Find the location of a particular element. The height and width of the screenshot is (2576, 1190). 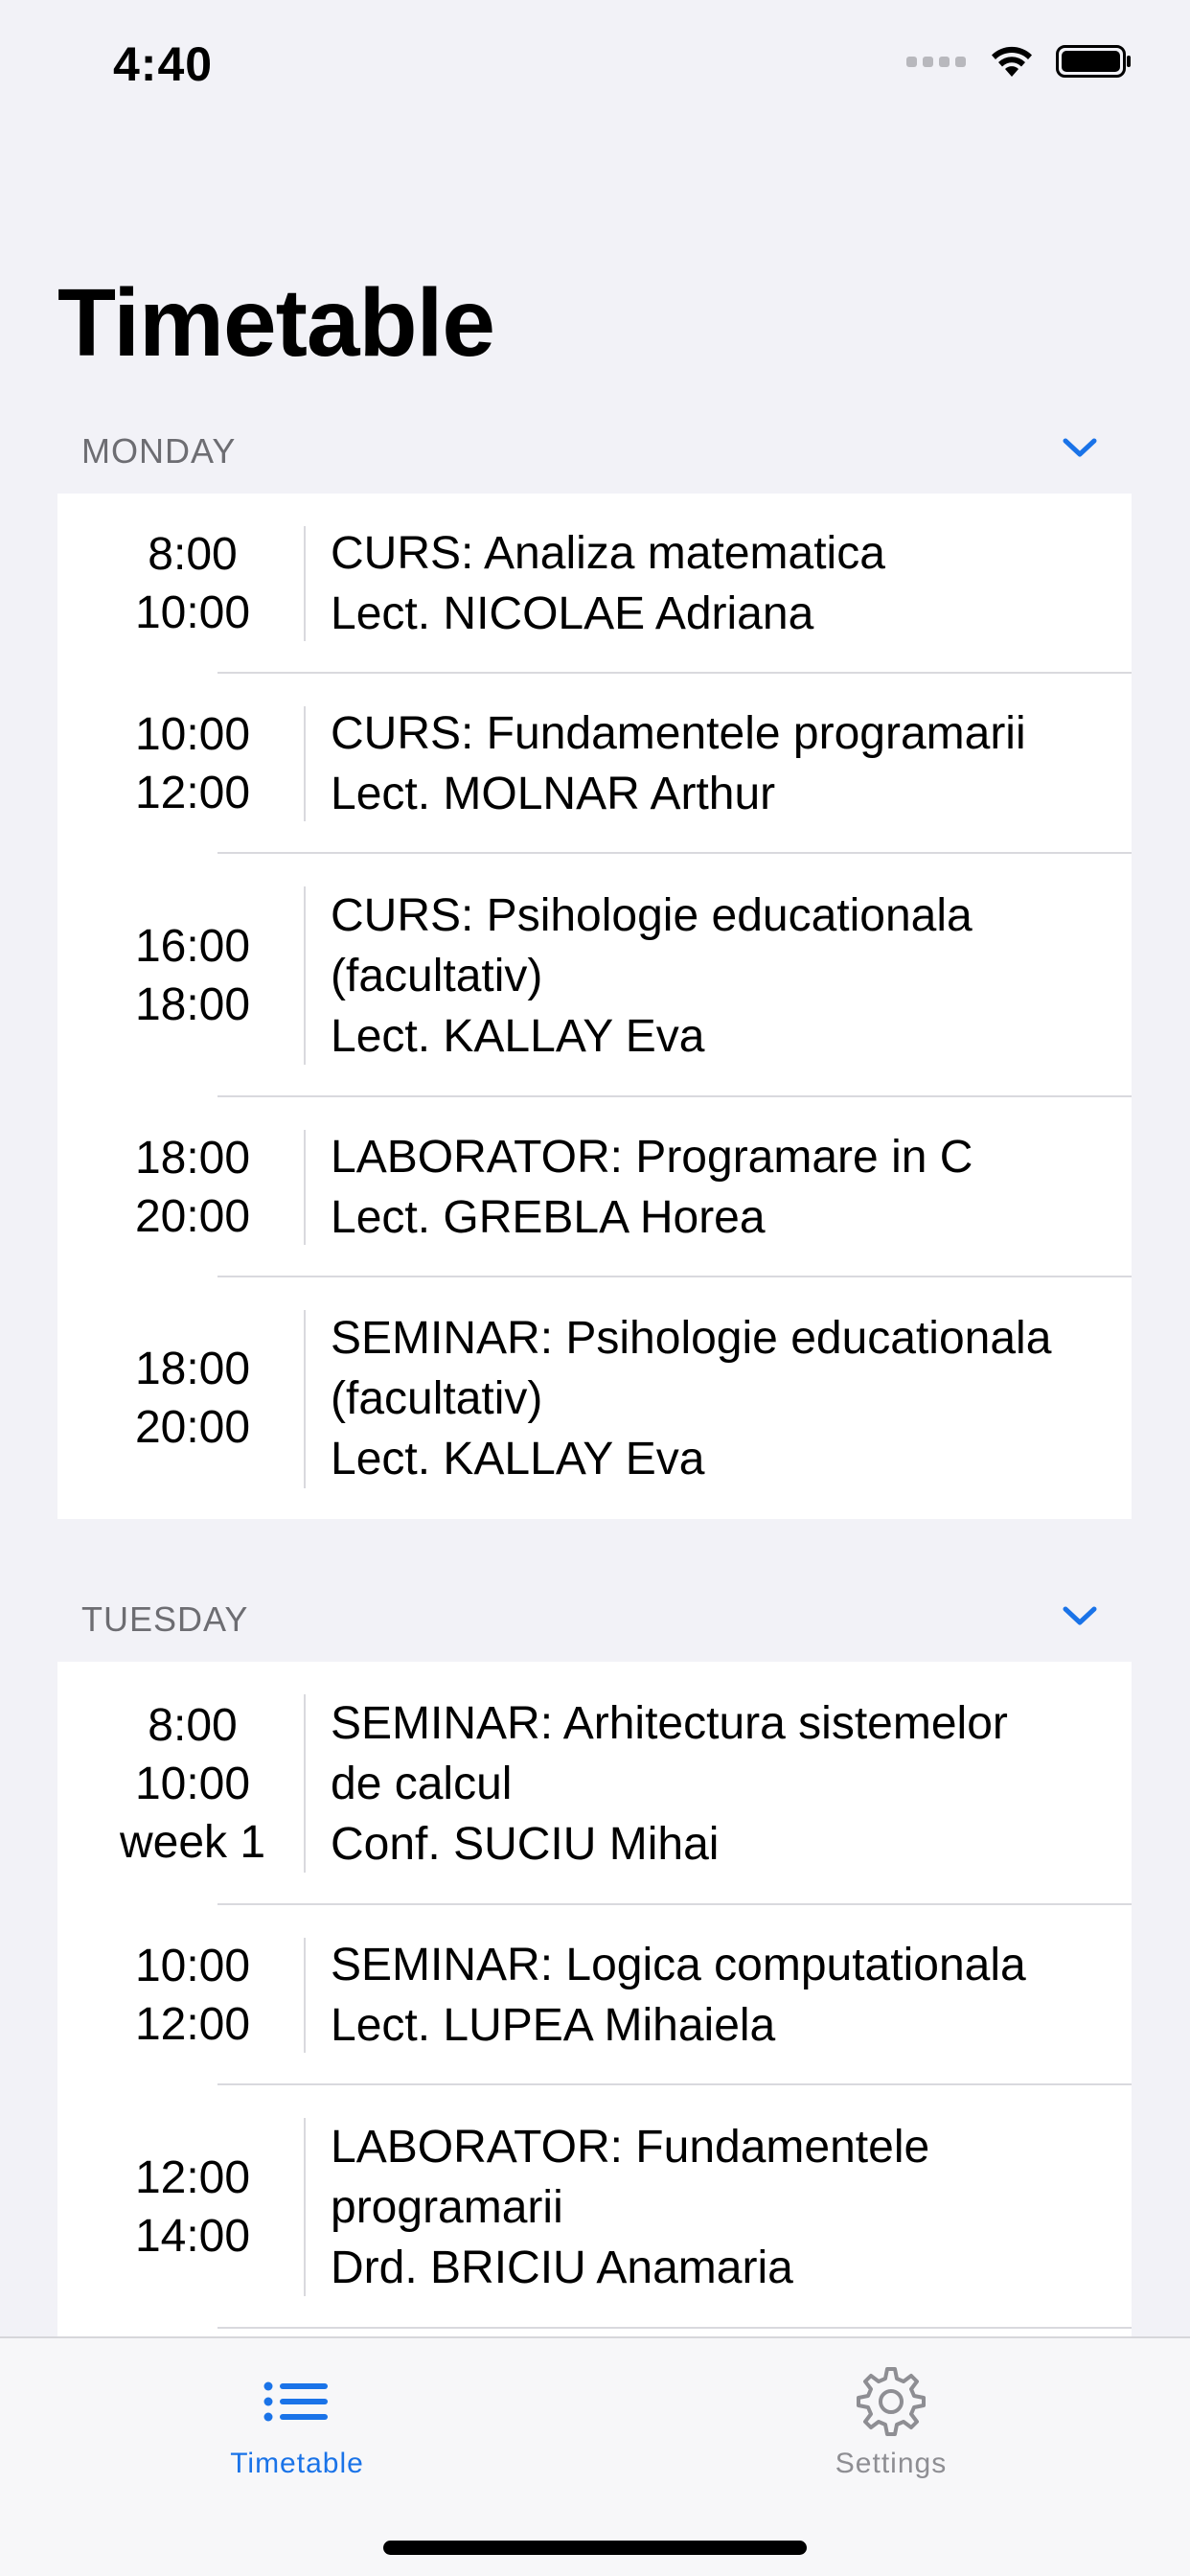

gear-icon is located at coordinates (891, 2401).